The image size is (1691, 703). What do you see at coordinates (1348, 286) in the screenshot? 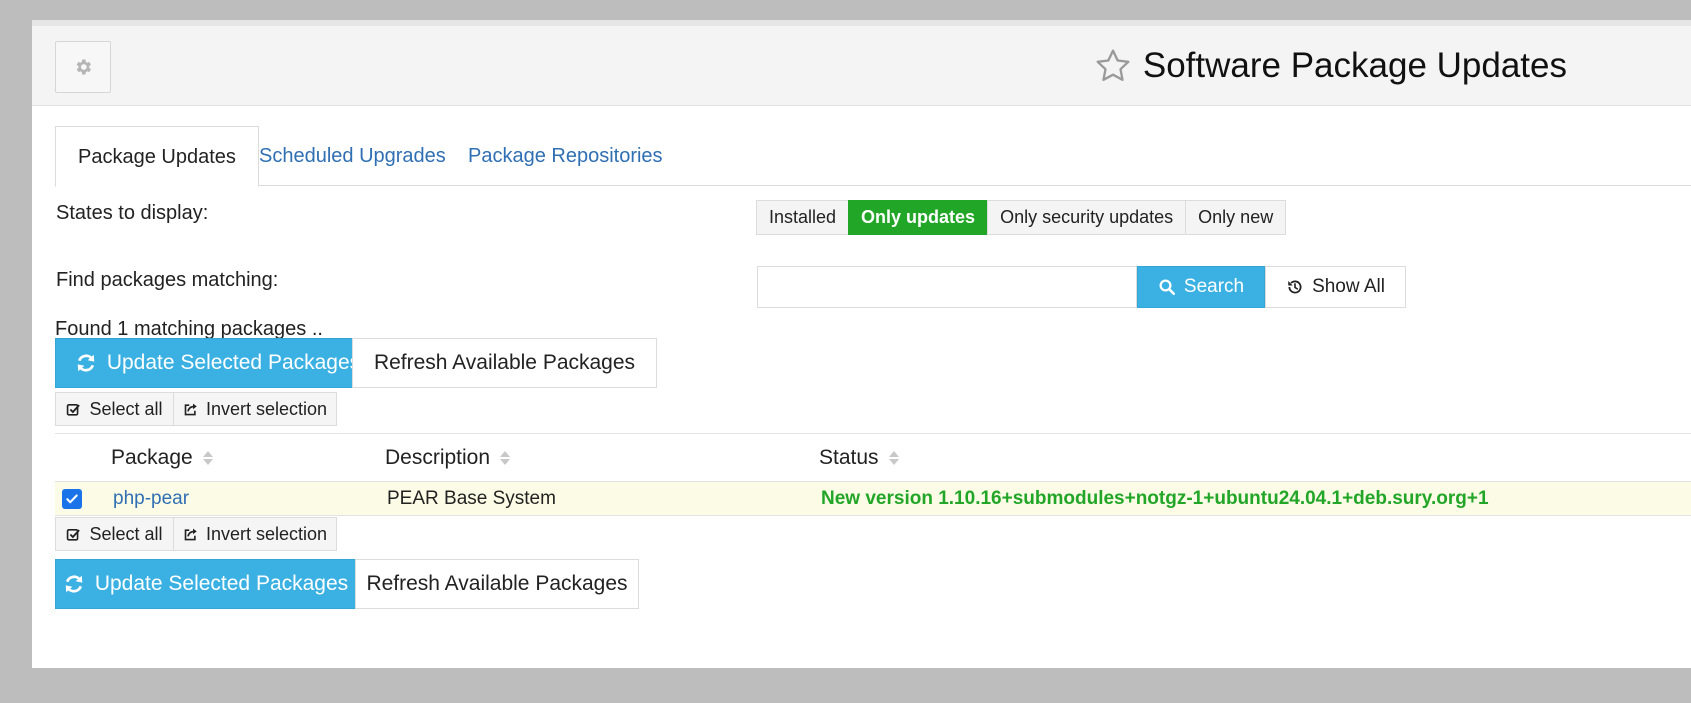
I see `show-all-button-label: Show All` at bounding box center [1348, 286].